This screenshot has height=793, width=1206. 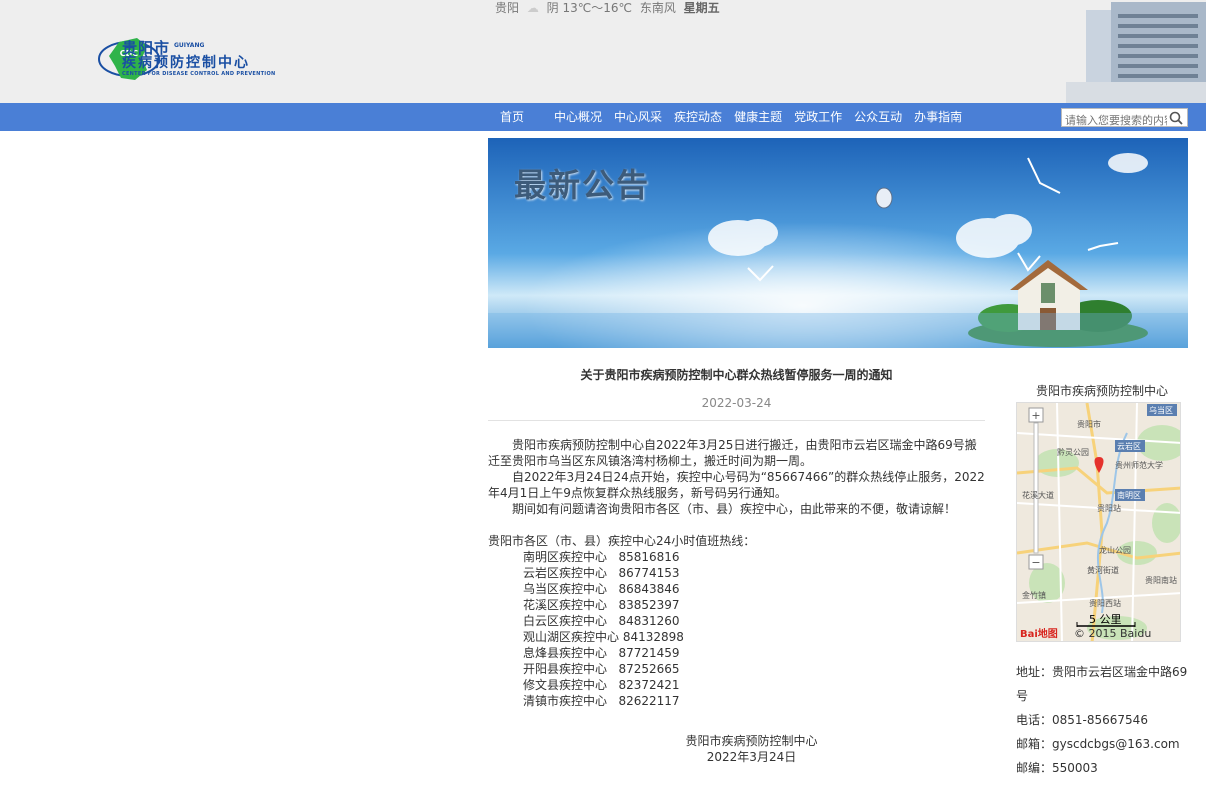 What do you see at coordinates (1161, 580) in the screenshot?
I see `map-label: 贵阳南站` at bounding box center [1161, 580].